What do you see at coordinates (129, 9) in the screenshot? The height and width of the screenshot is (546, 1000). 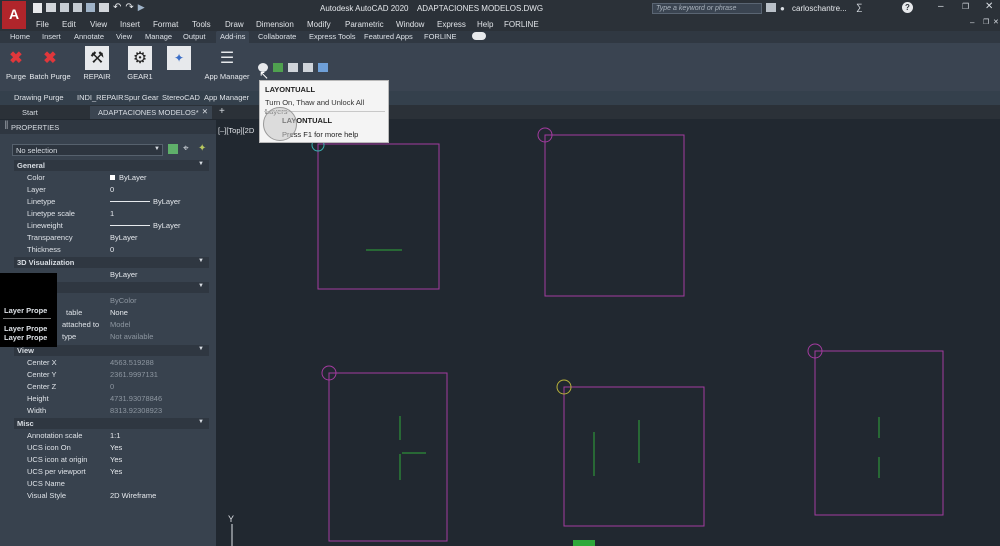 I see `redo-icon: ↷` at bounding box center [129, 9].